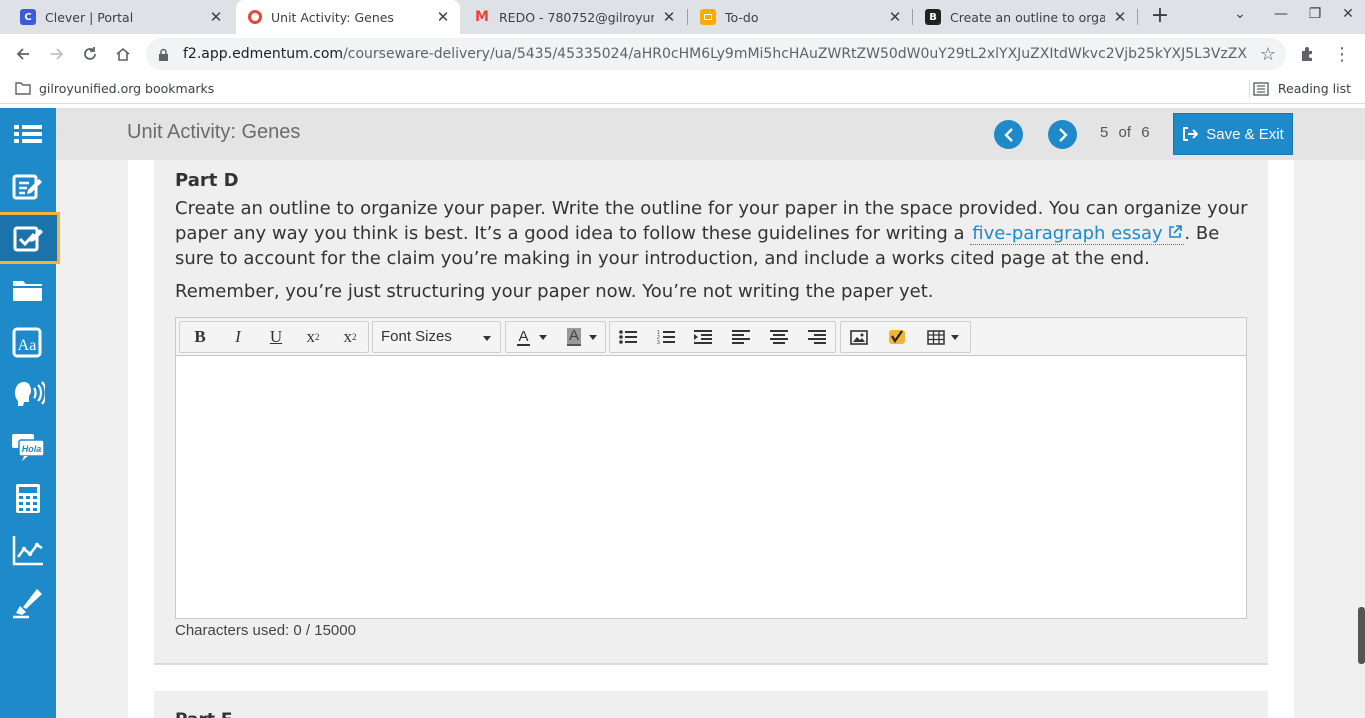 Image resolution: width=1365 pixels, height=718 pixels. What do you see at coordinates (708, 17) in the screenshot?
I see `classroom-icon` at bounding box center [708, 17].